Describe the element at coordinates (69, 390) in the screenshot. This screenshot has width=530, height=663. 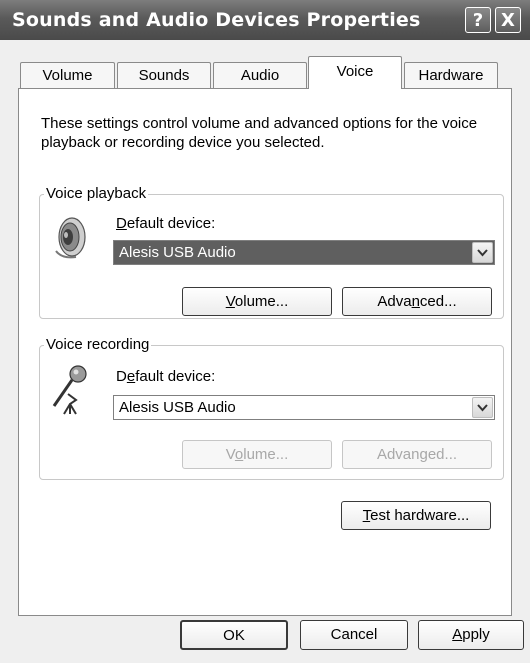
I see `microphone-icon` at that location.